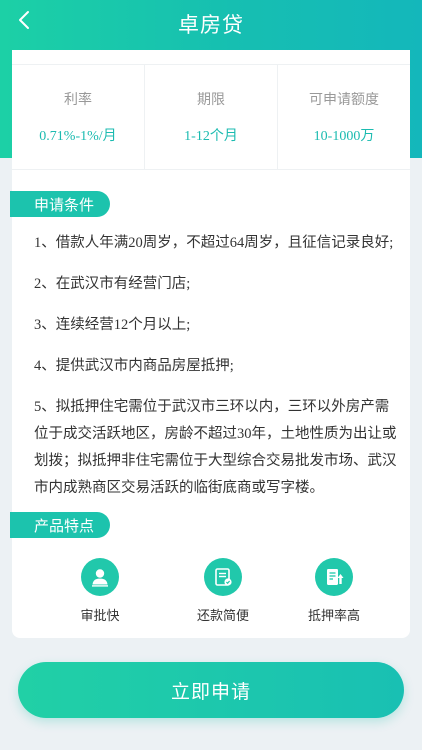 Image resolution: width=422 pixels, height=750 pixels. What do you see at coordinates (335, 577) in the screenshot?
I see `mortgage-rate-icon` at bounding box center [335, 577].